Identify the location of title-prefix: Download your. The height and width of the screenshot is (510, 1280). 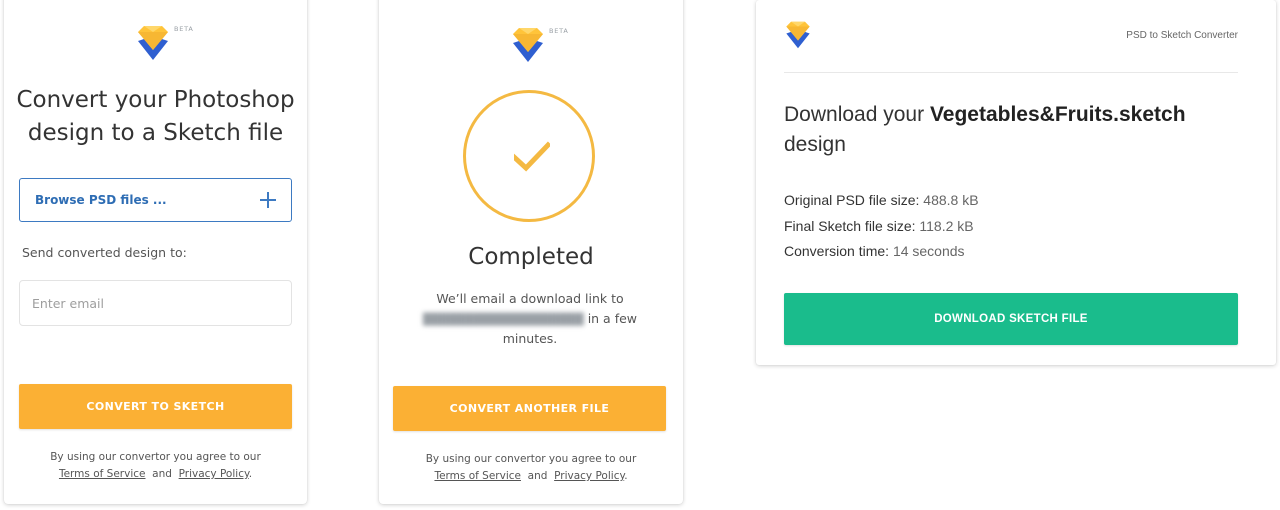
(854, 114).